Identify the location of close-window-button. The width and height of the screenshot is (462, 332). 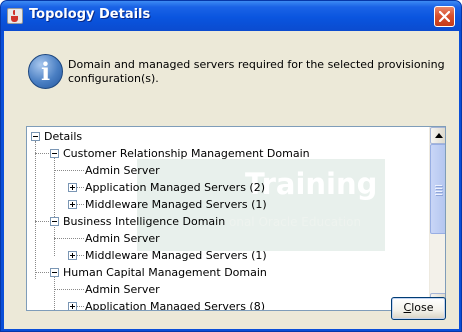
(444, 16).